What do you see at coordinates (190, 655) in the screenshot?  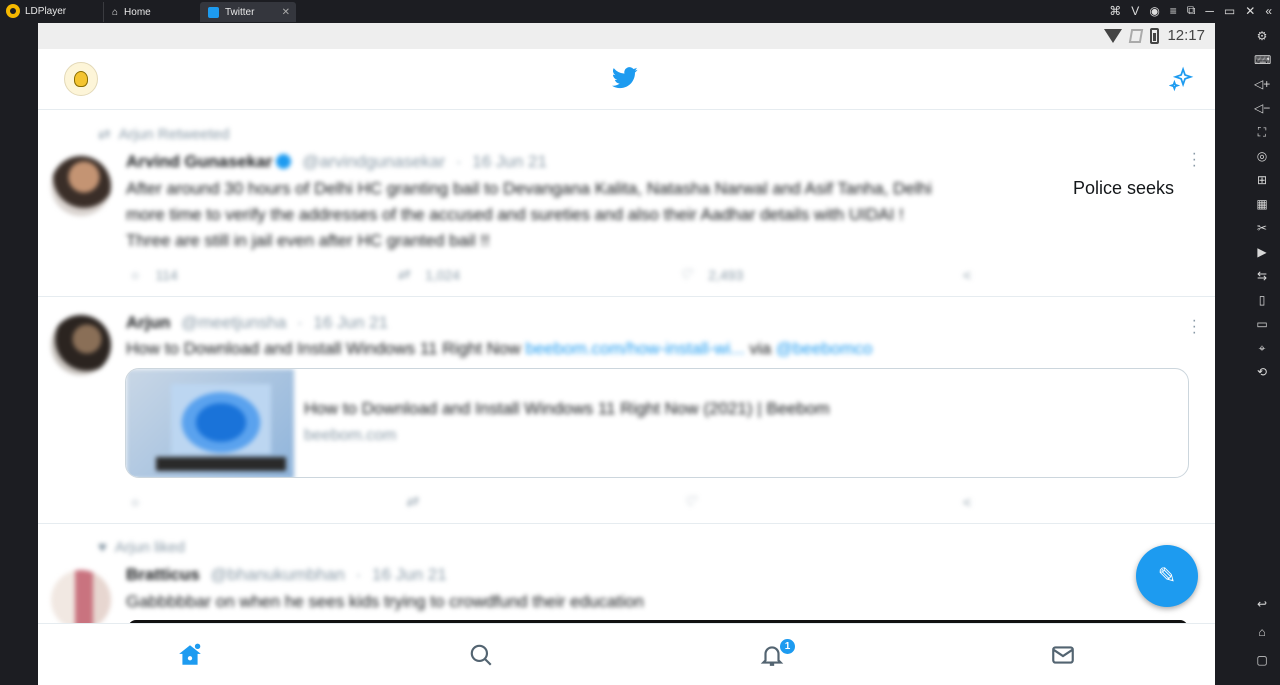 I see `home-tab-icon` at bounding box center [190, 655].